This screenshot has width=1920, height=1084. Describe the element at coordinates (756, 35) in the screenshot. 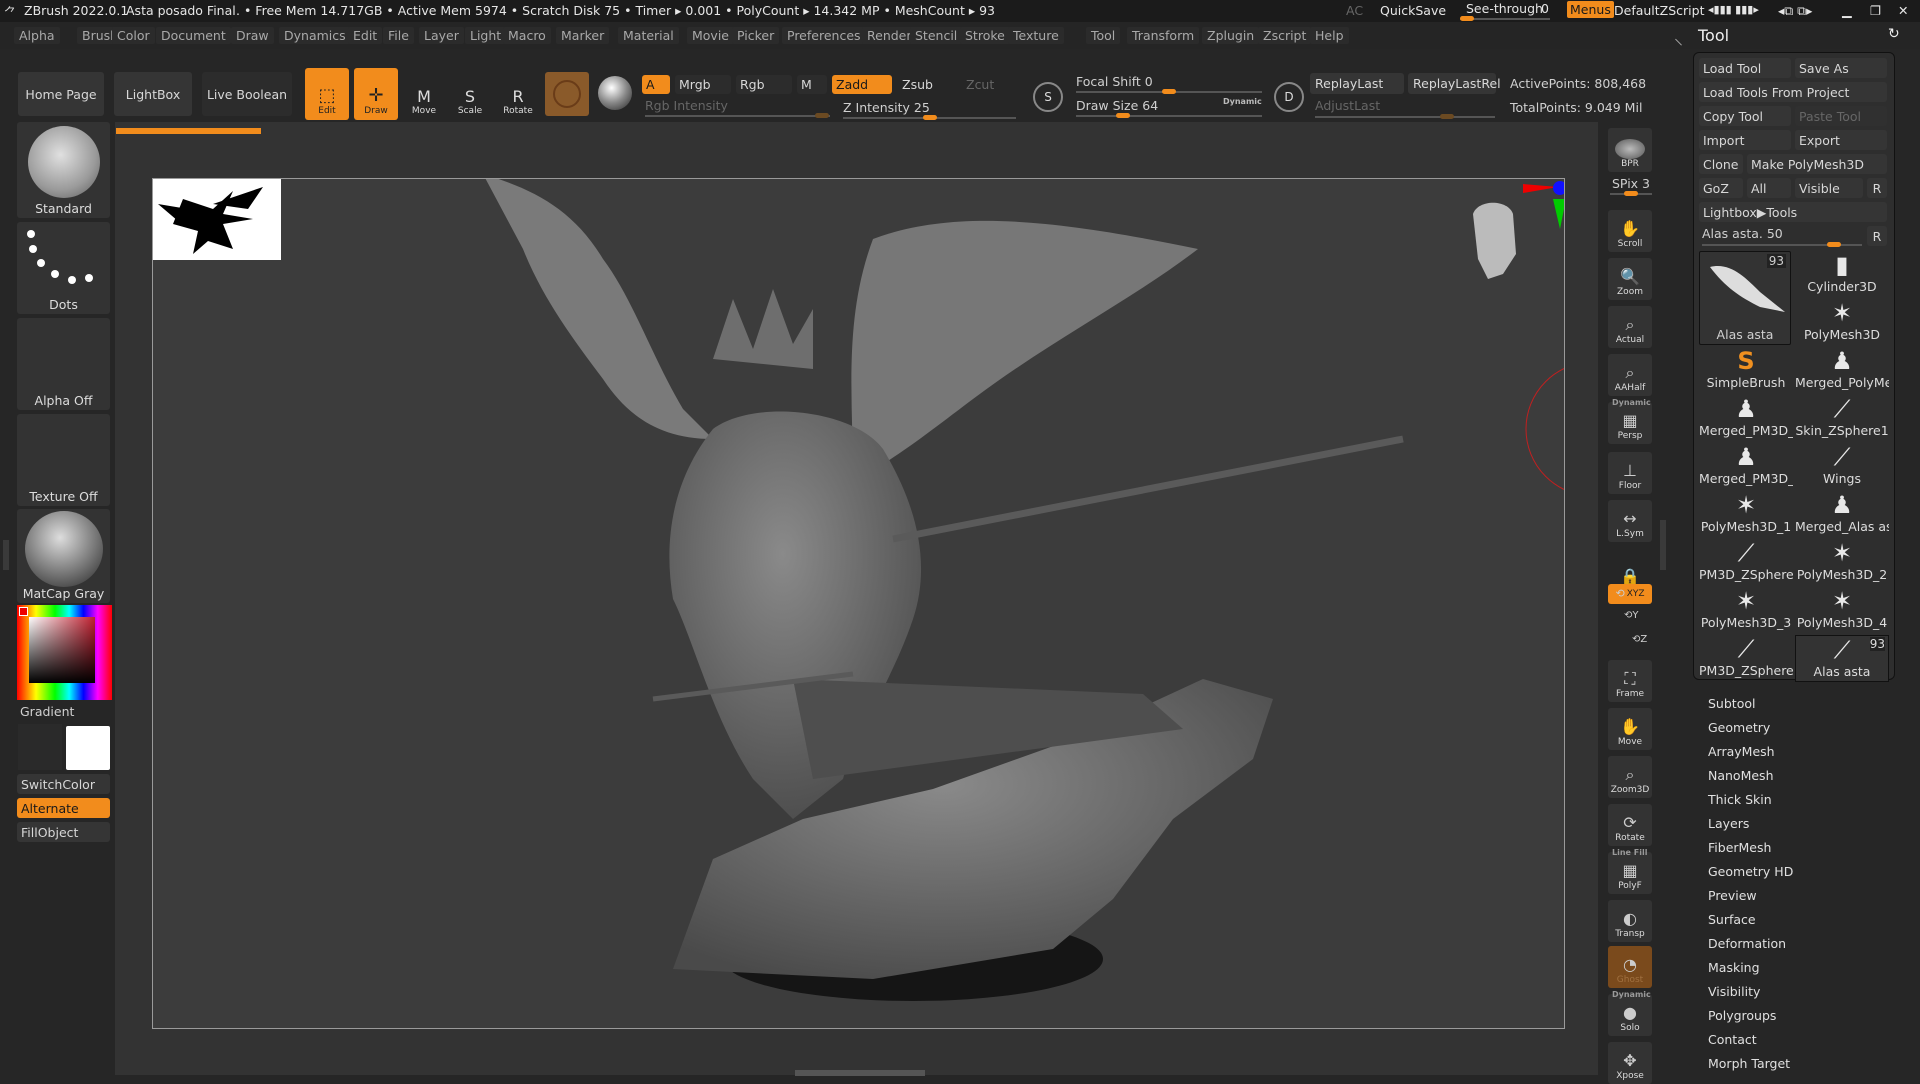

I see `menu-picker: Picker` at that location.